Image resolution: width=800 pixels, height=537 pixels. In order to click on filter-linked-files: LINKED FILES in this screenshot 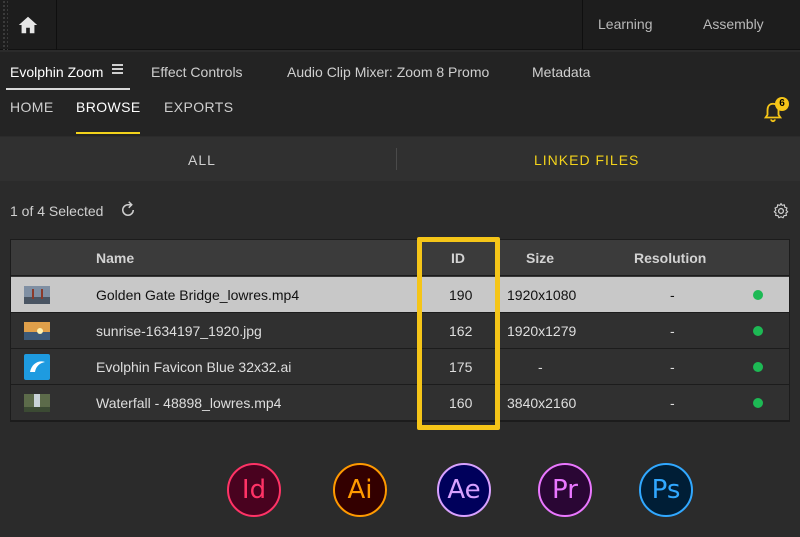, I will do `click(586, 160)`.